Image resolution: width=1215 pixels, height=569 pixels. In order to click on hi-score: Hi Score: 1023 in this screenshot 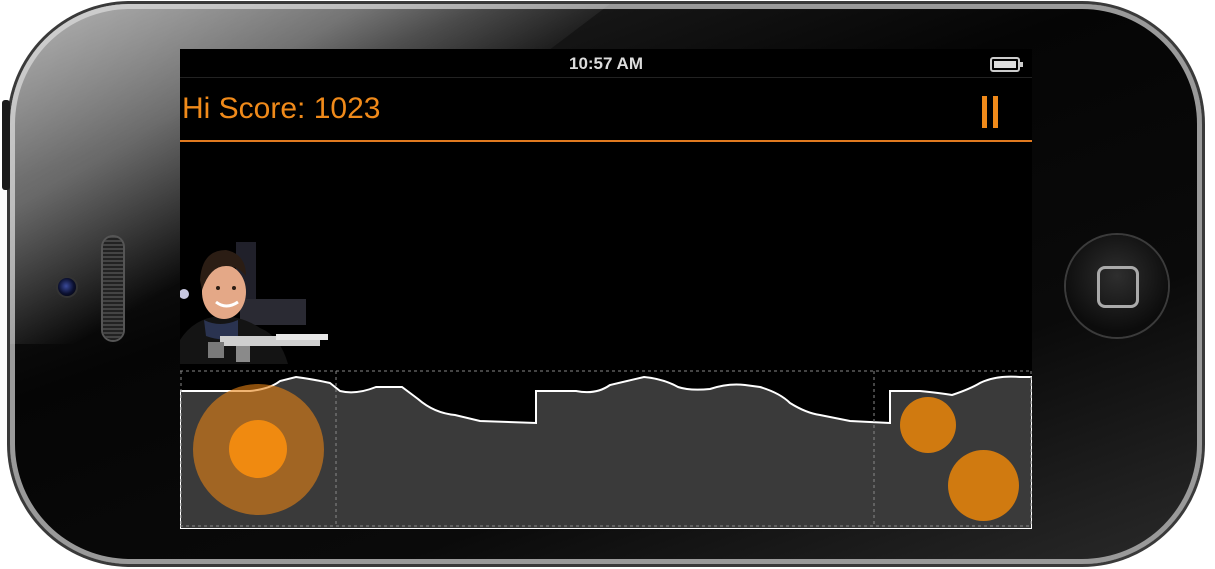, I will do `click(281, 109)`.